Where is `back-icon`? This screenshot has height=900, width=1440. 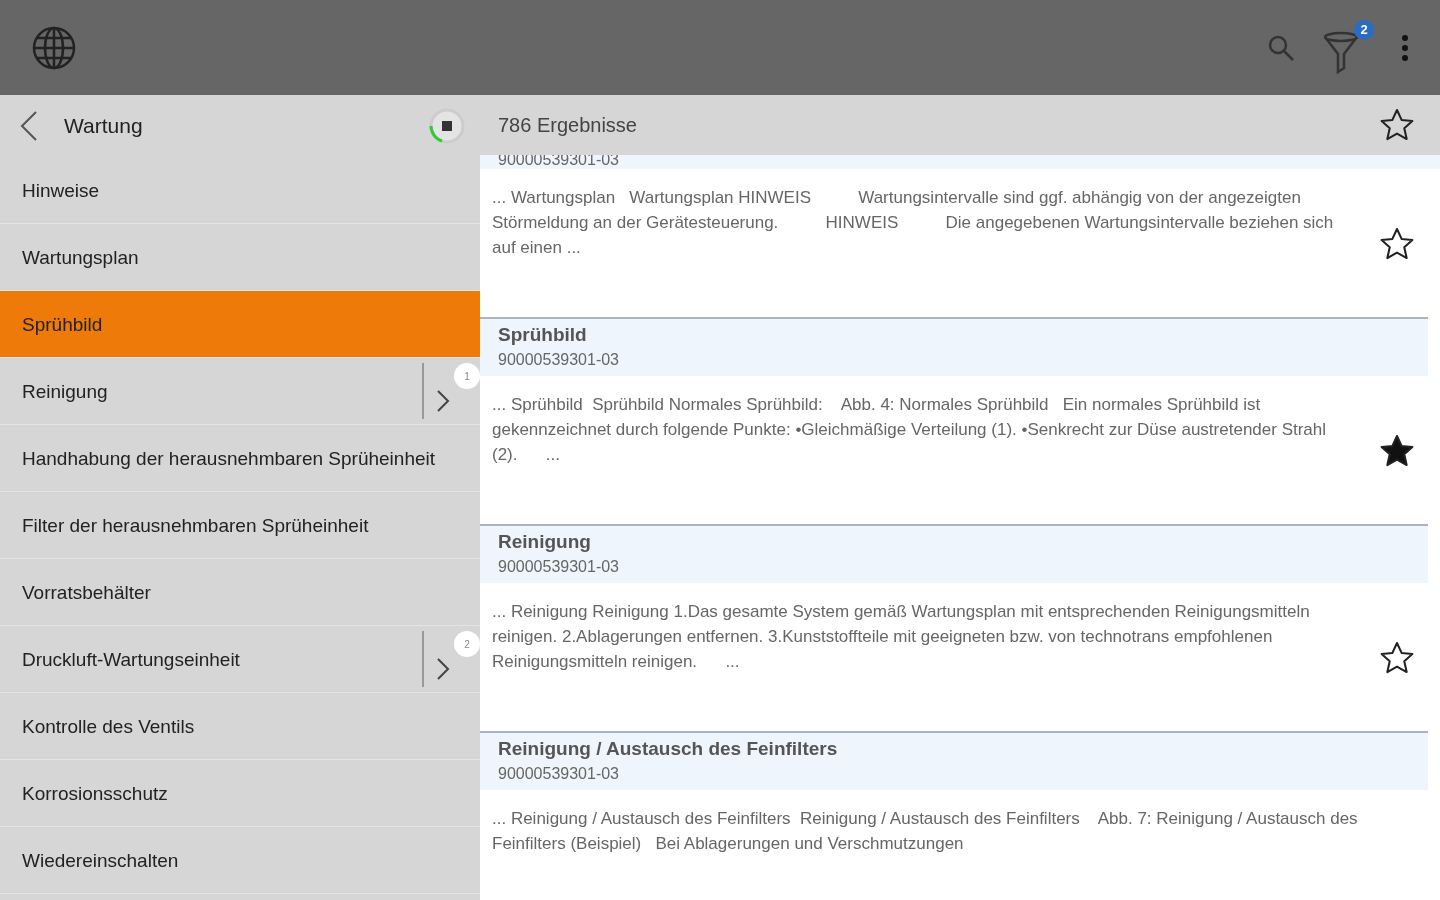
back-icon is located at coordinates (29, 126).